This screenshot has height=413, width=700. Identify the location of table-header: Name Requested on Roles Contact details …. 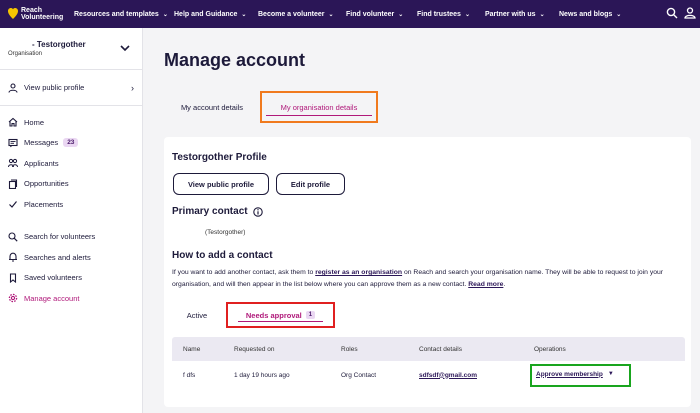
(428, 349).